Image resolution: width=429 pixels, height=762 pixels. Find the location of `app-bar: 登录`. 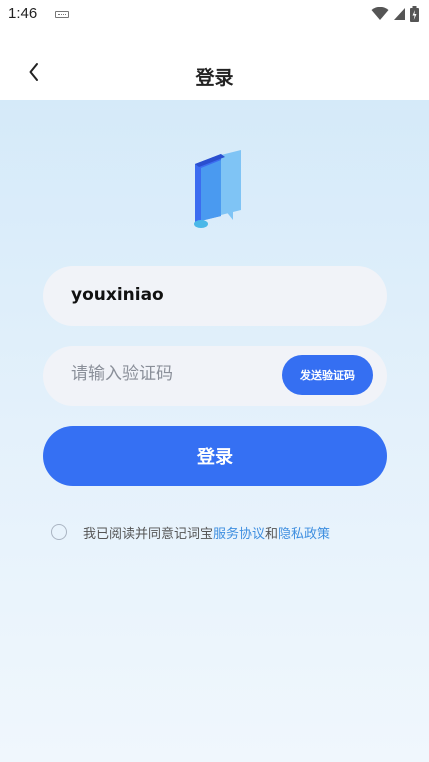

app-bar: 登录 is located at coordinates (214, 65).